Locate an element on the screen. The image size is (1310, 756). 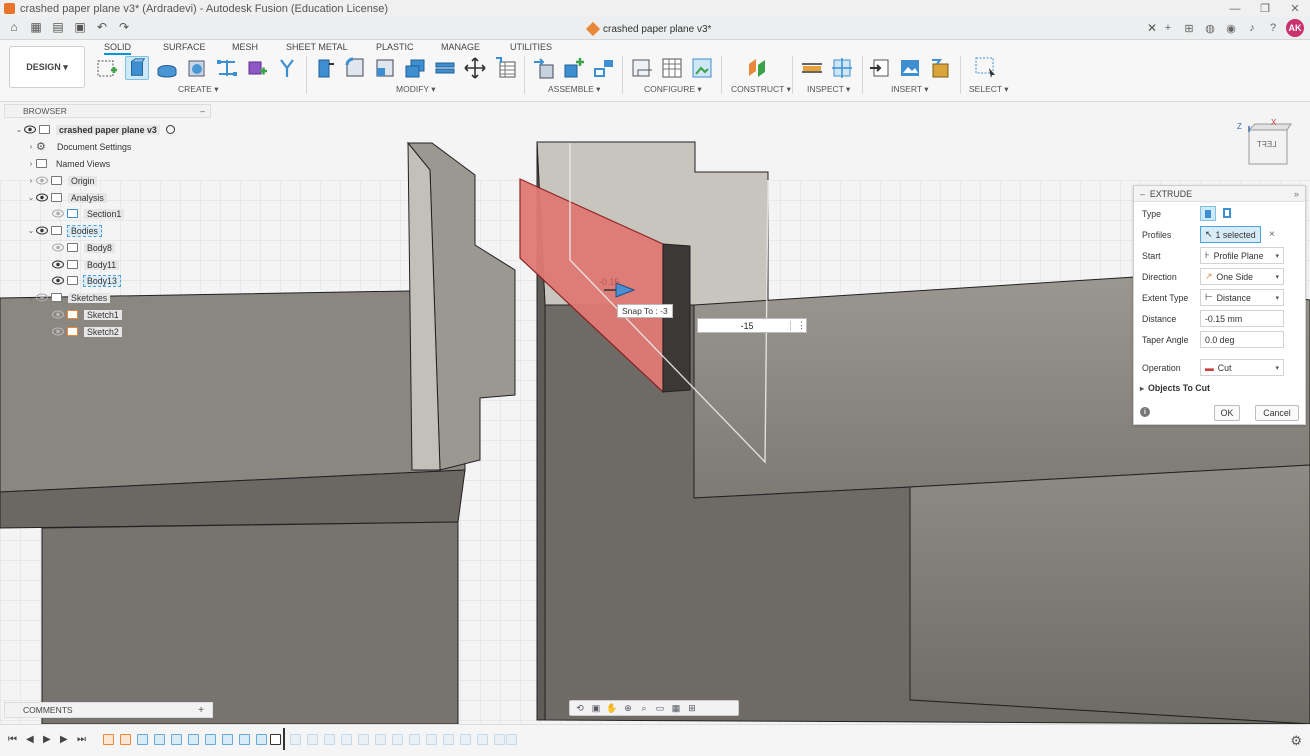
clear-selection-icon: × is located at coordinates (1272, 234).